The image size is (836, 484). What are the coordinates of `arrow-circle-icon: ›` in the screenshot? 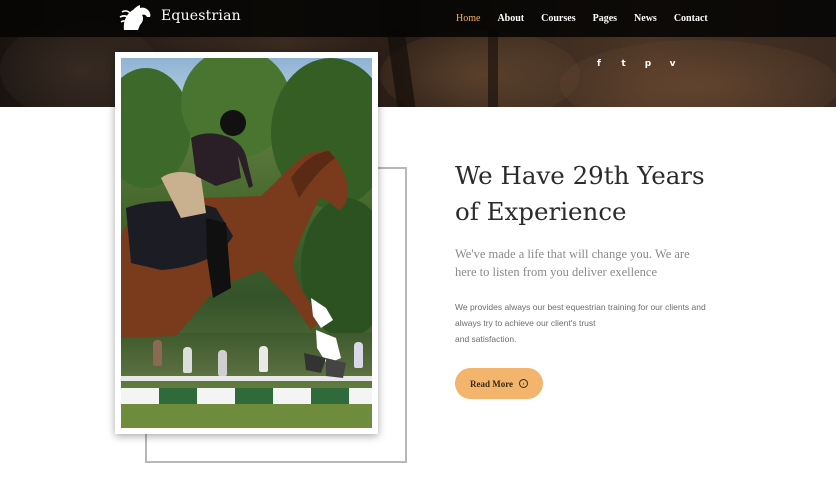 It's located at (524, 383).